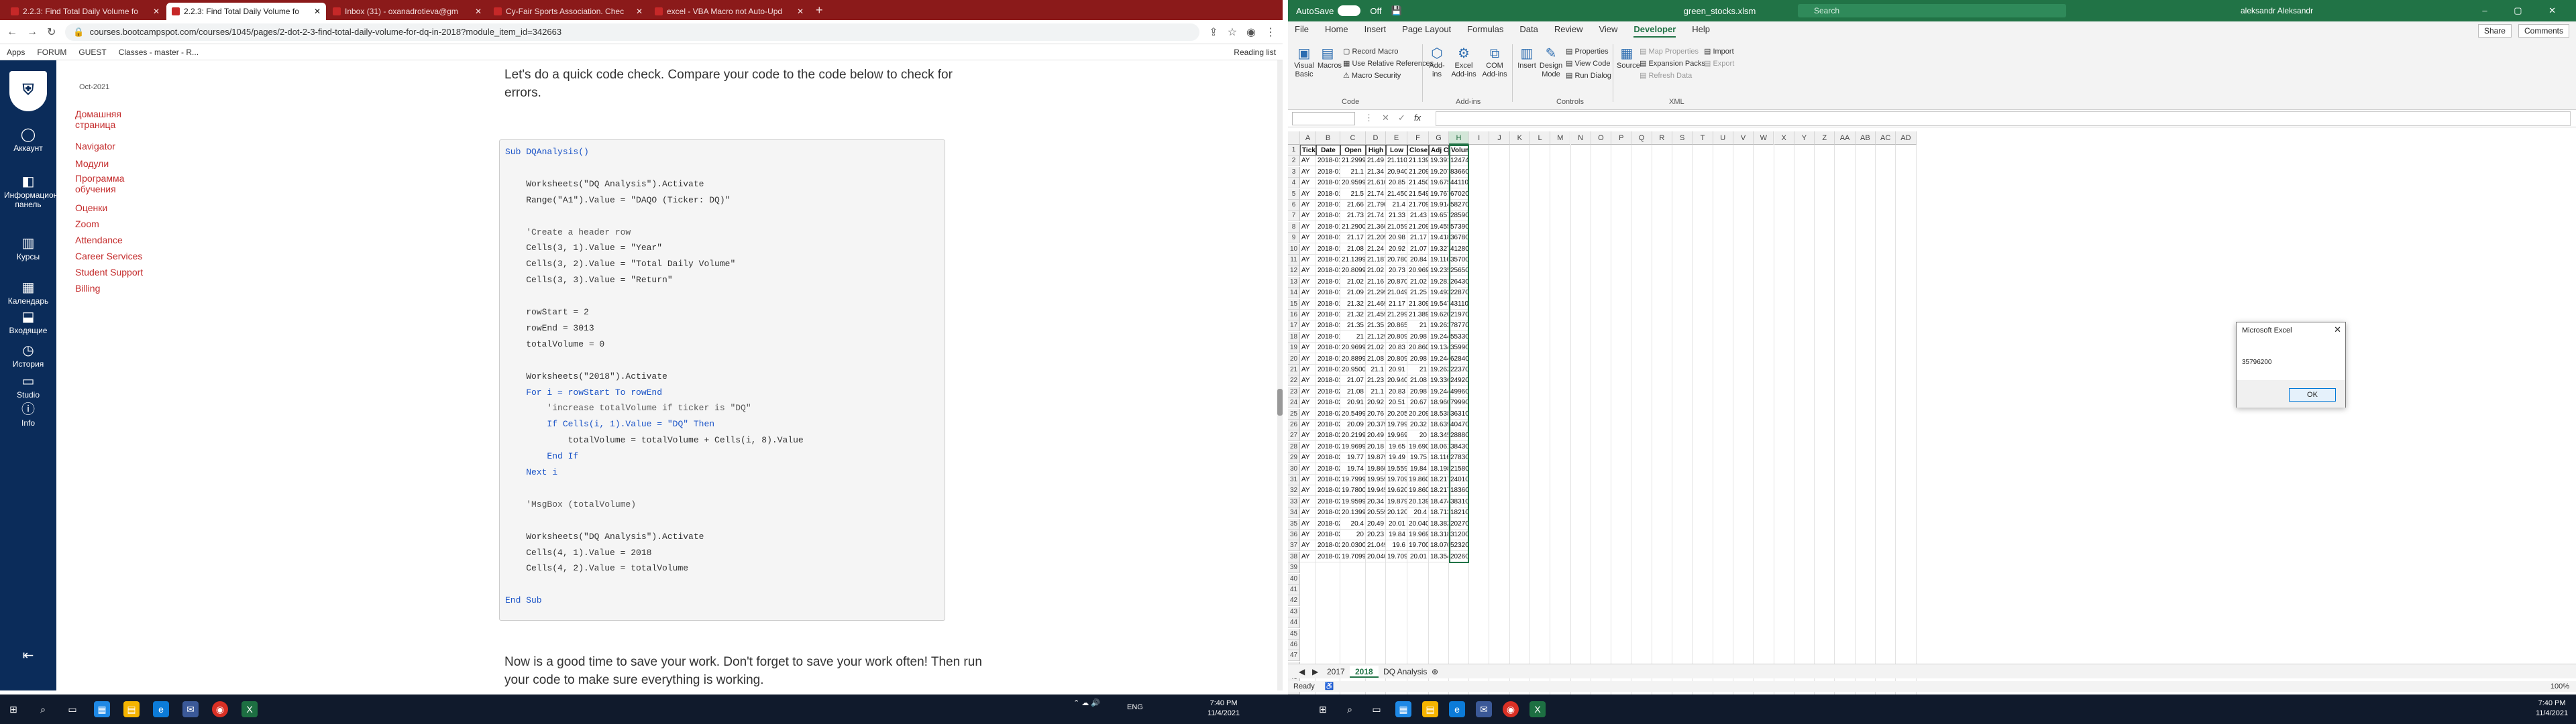 The image size is (2576, 724). Describe the element at coordinates (1376, 513) in the screenshot. I see `data-cell: 20.559999` at that location.